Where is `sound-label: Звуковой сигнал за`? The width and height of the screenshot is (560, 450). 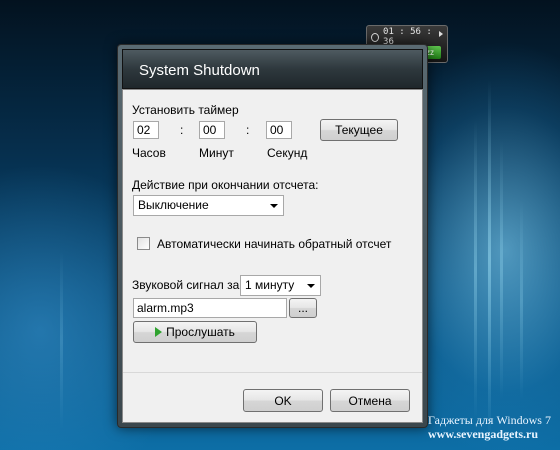 sound-label: Звуковой сигнал за is located at coordinates (186, 285).